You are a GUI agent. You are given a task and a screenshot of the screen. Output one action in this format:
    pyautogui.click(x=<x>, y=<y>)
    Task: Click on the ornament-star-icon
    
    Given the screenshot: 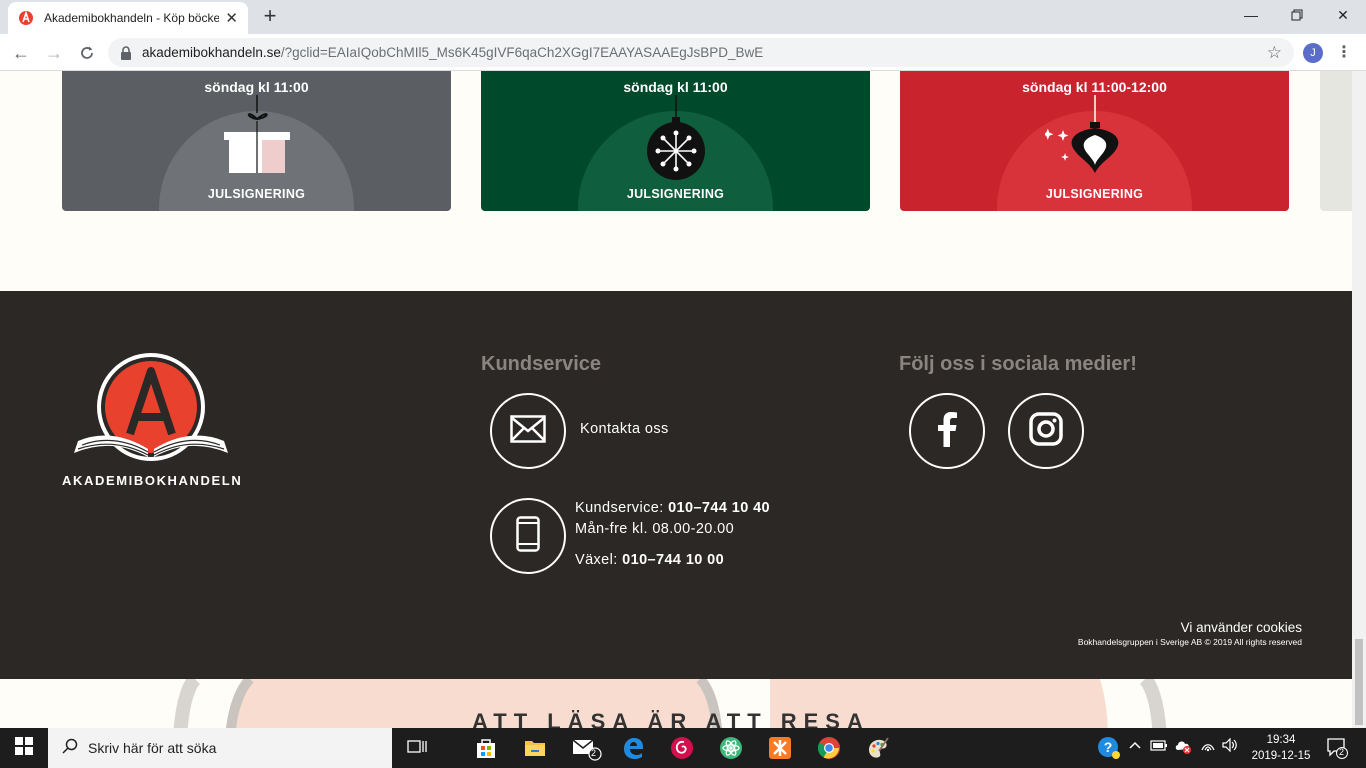 What is the action you would take?
    pyautogui.click(x=676, y=137)
    